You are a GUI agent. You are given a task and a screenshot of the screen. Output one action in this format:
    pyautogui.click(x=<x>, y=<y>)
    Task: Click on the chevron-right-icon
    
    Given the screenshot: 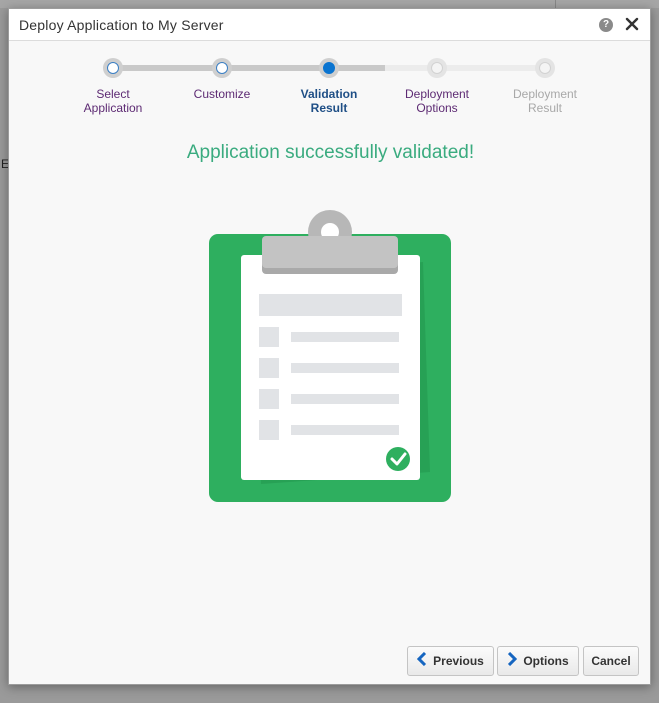 What is the action you would take?
    pyautogui.click(x=512, y=660)
    